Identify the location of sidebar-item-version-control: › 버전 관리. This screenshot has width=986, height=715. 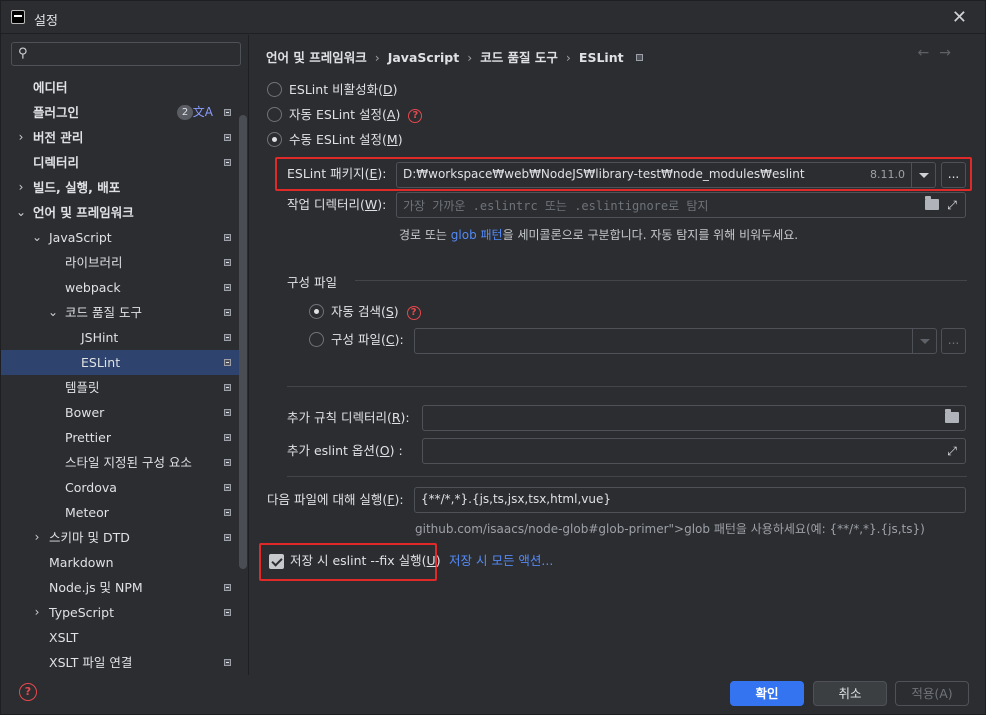
(120, 137).